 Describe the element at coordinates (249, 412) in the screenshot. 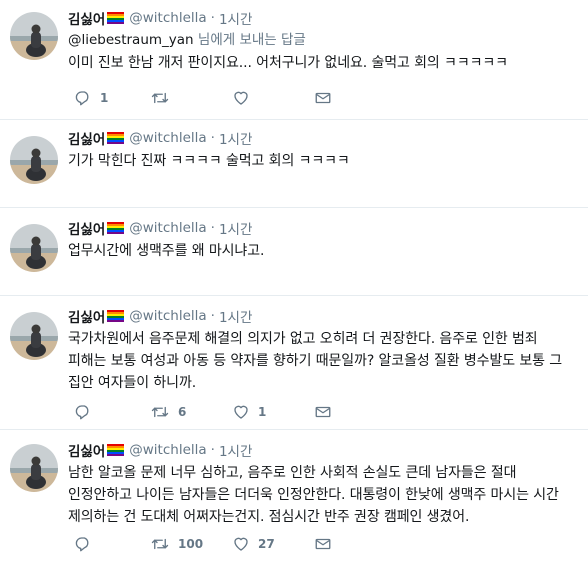

I see `like-button: 1` at that location.